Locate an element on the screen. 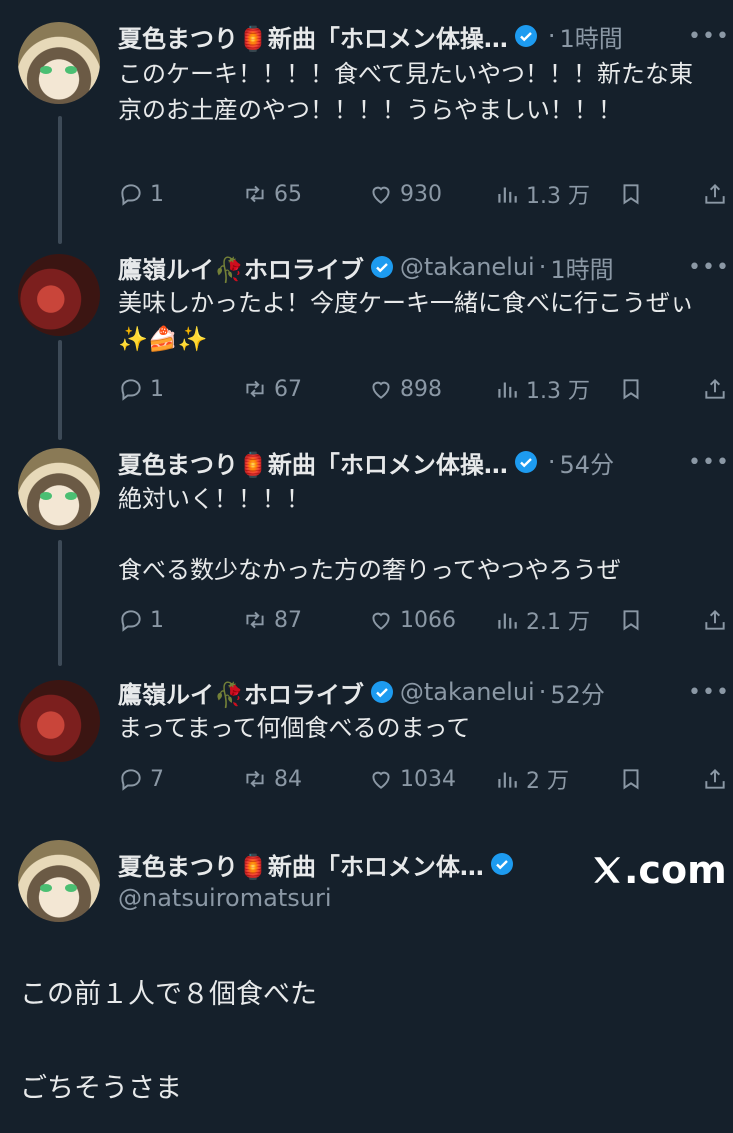  retweet-count: 67 is located at coordinates (288, 389).